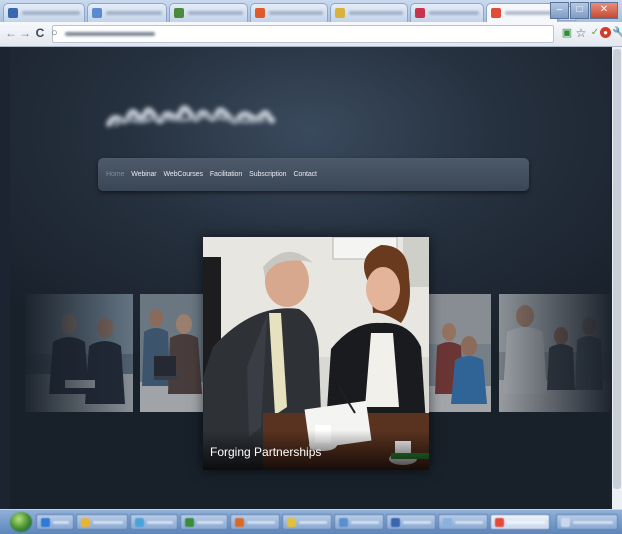 The width and height of the screenshot is (622, 534). What do you see at coordinates (617, 33) in the screenshot?
I see `wrench-icon: 🔧` at bounding box center [617, 33].